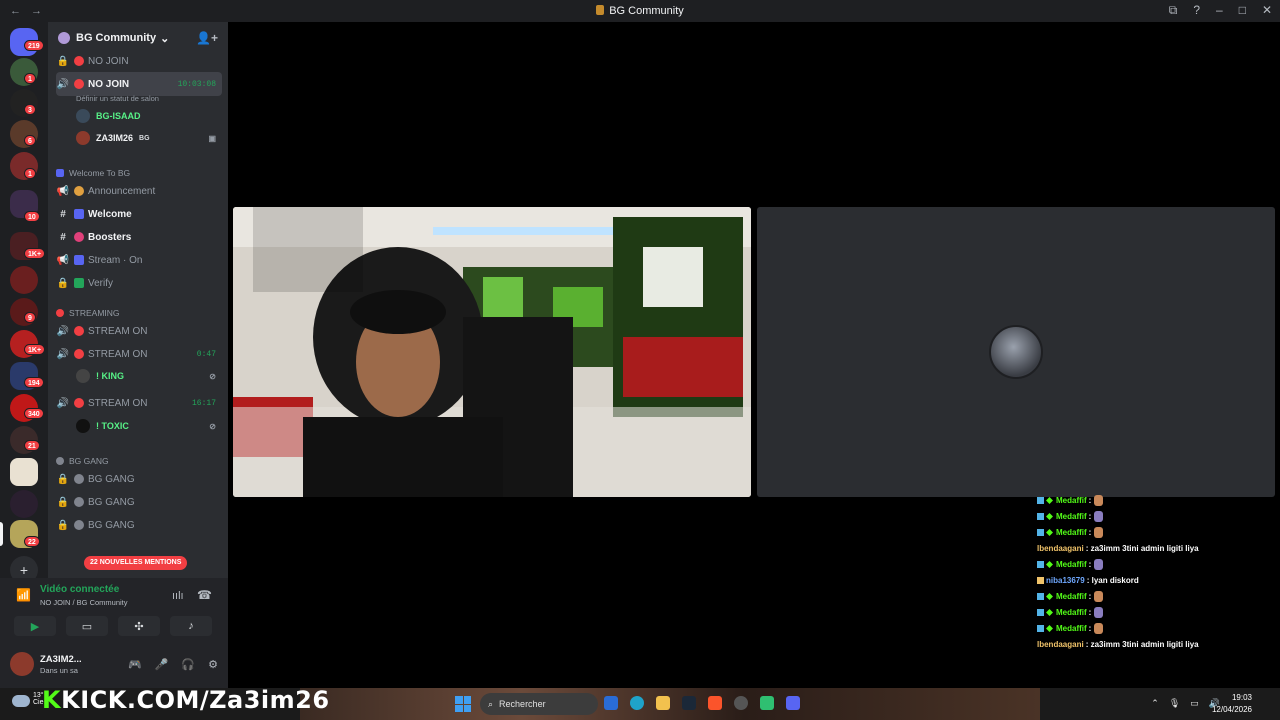 This screenshot has width=1280, height=720. I want to click on edge-icon, so click(637, 703).